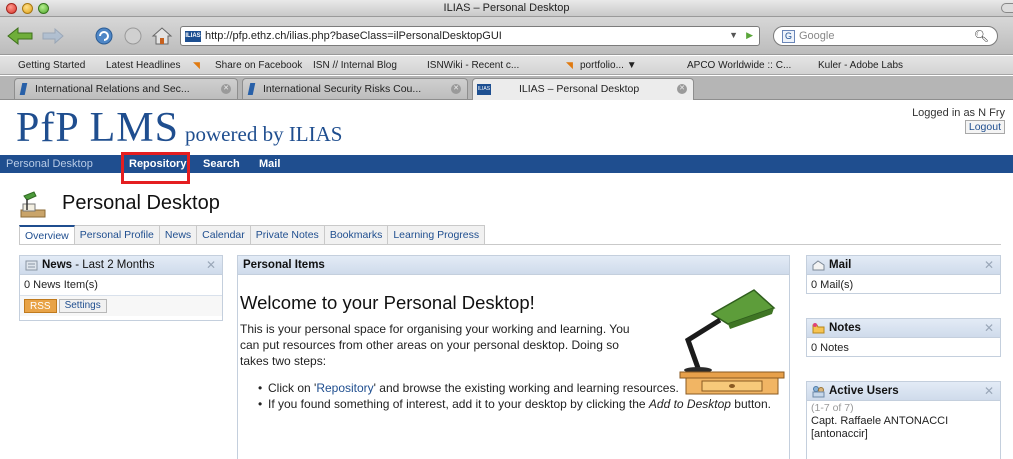  Describe the element at coordinates (484, 89) in the screenshot. I see `tab-favicon-icon: ILIAS` at that location.